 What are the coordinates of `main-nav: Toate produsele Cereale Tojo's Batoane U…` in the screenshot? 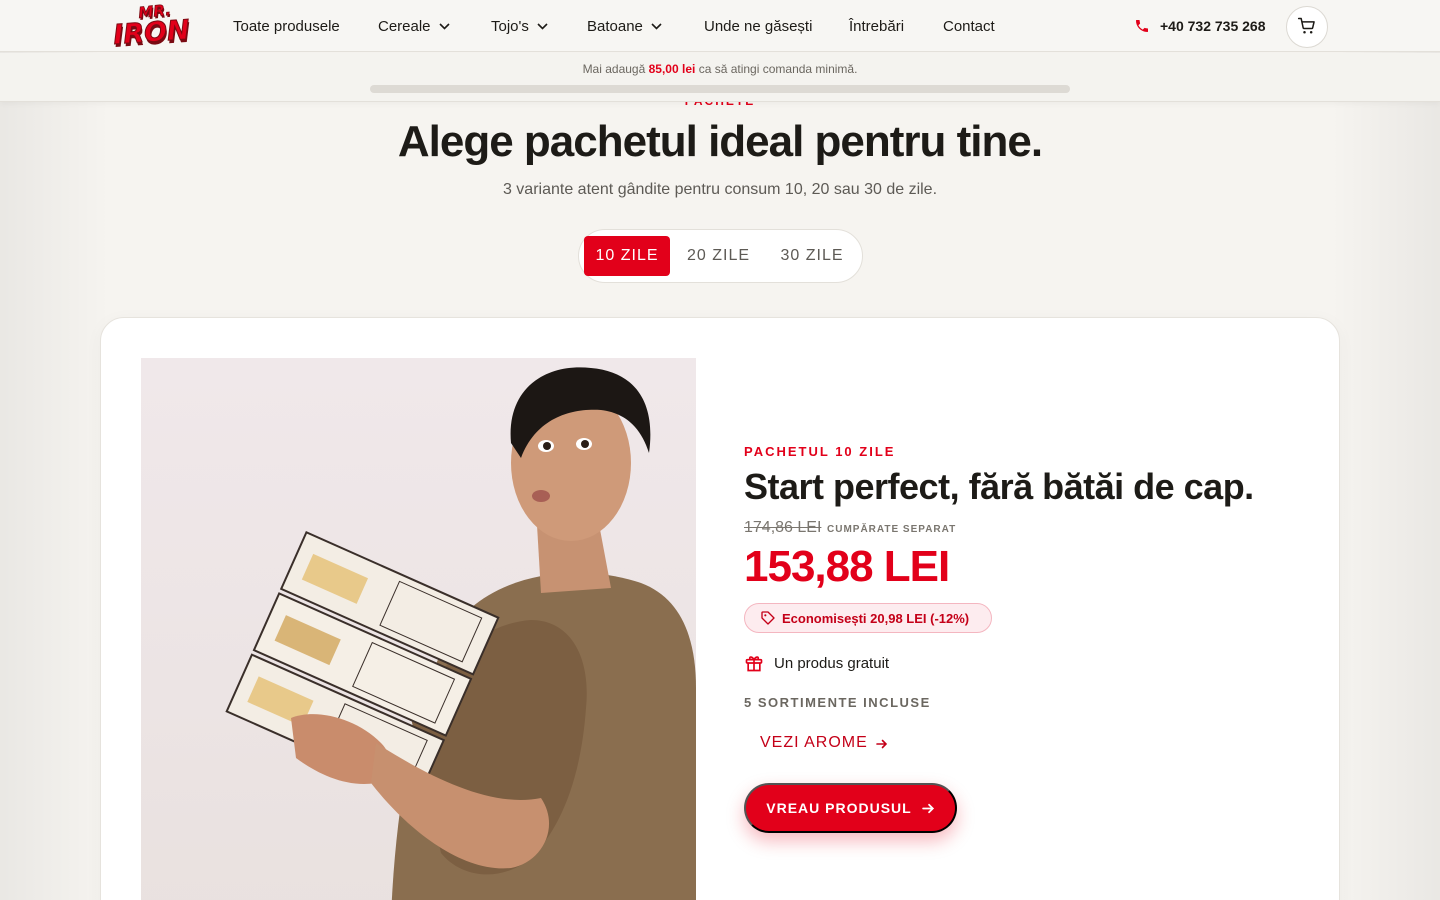 It's located at (628, 26).